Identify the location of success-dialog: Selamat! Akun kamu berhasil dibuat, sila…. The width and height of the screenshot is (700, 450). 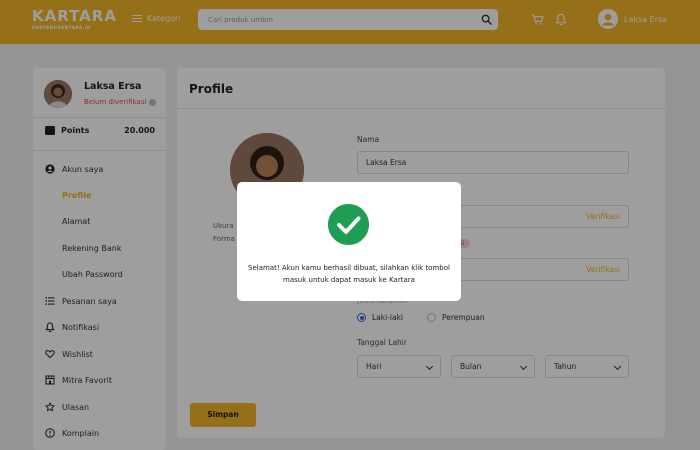
(349, 241).